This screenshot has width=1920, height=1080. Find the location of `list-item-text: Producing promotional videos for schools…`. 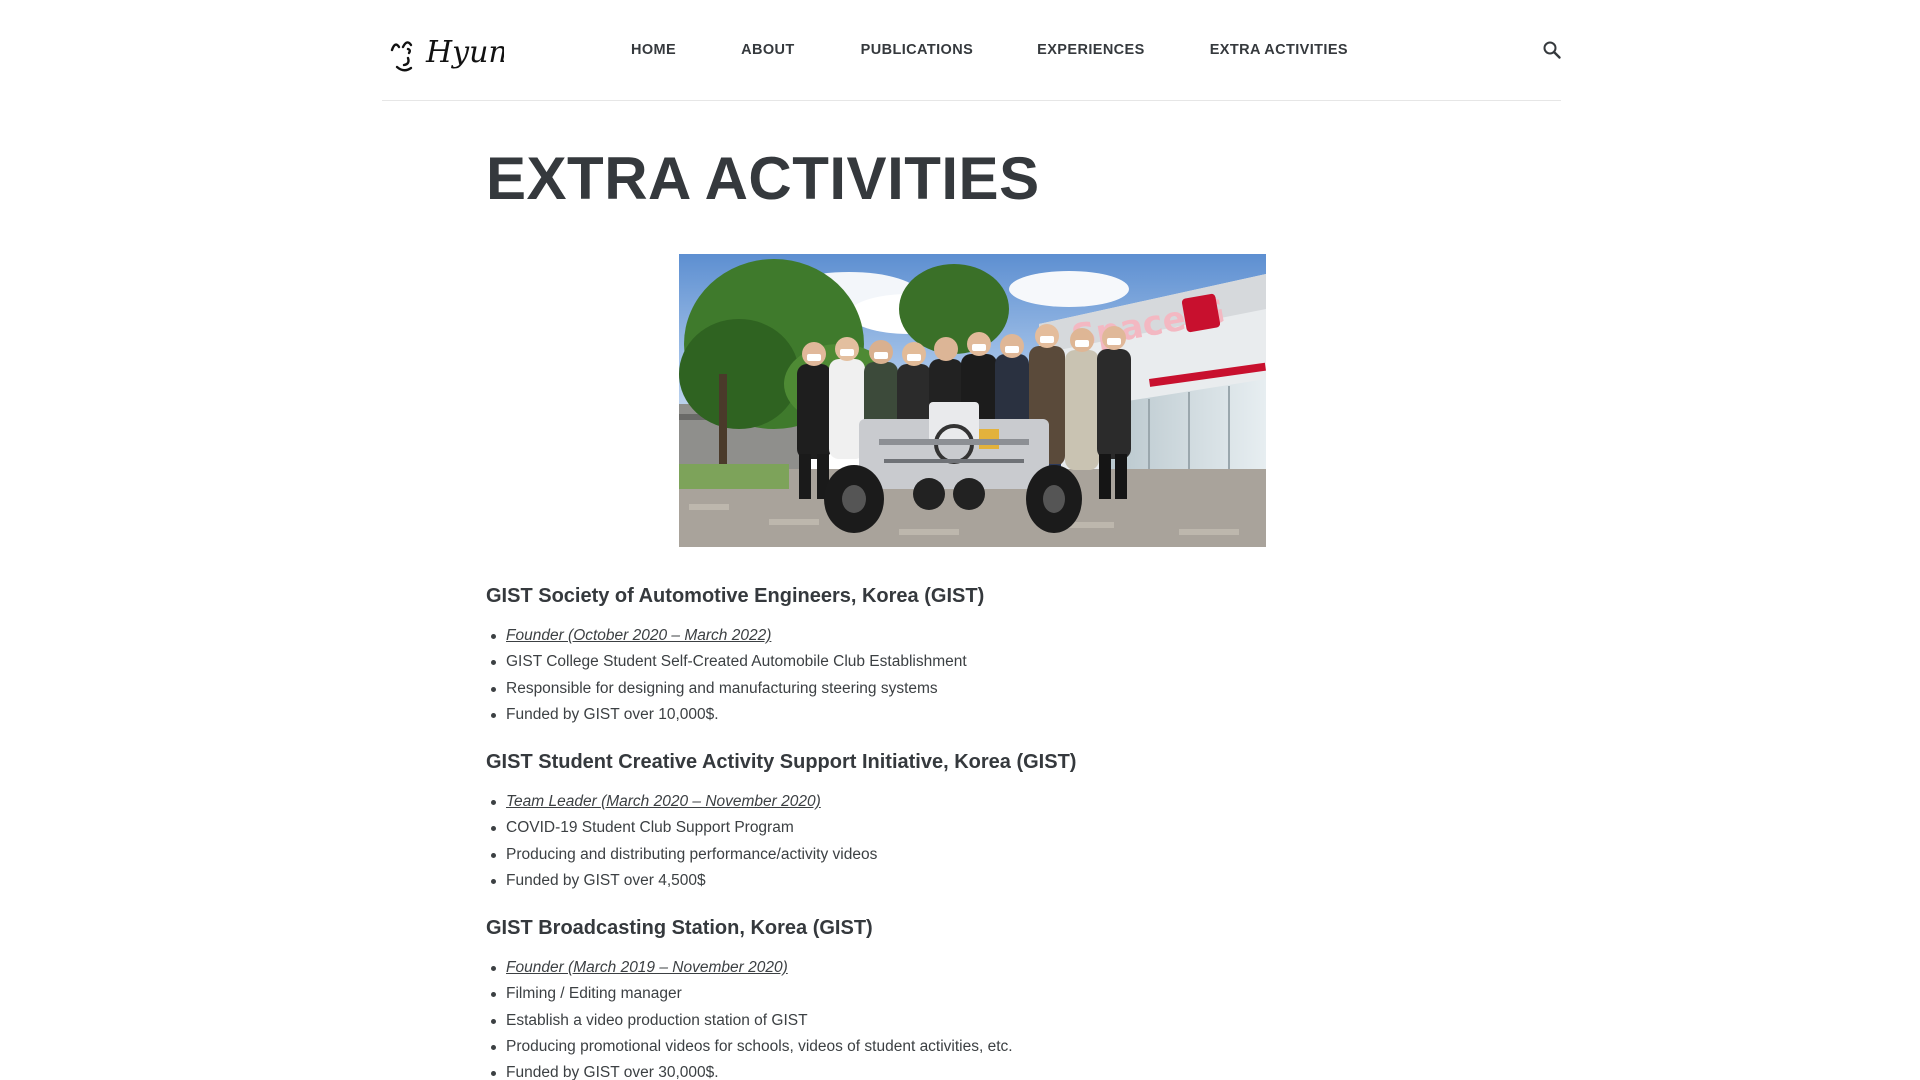

list-item-text: Producing promotional videos for schools… is located at coordinates (759, 1046).